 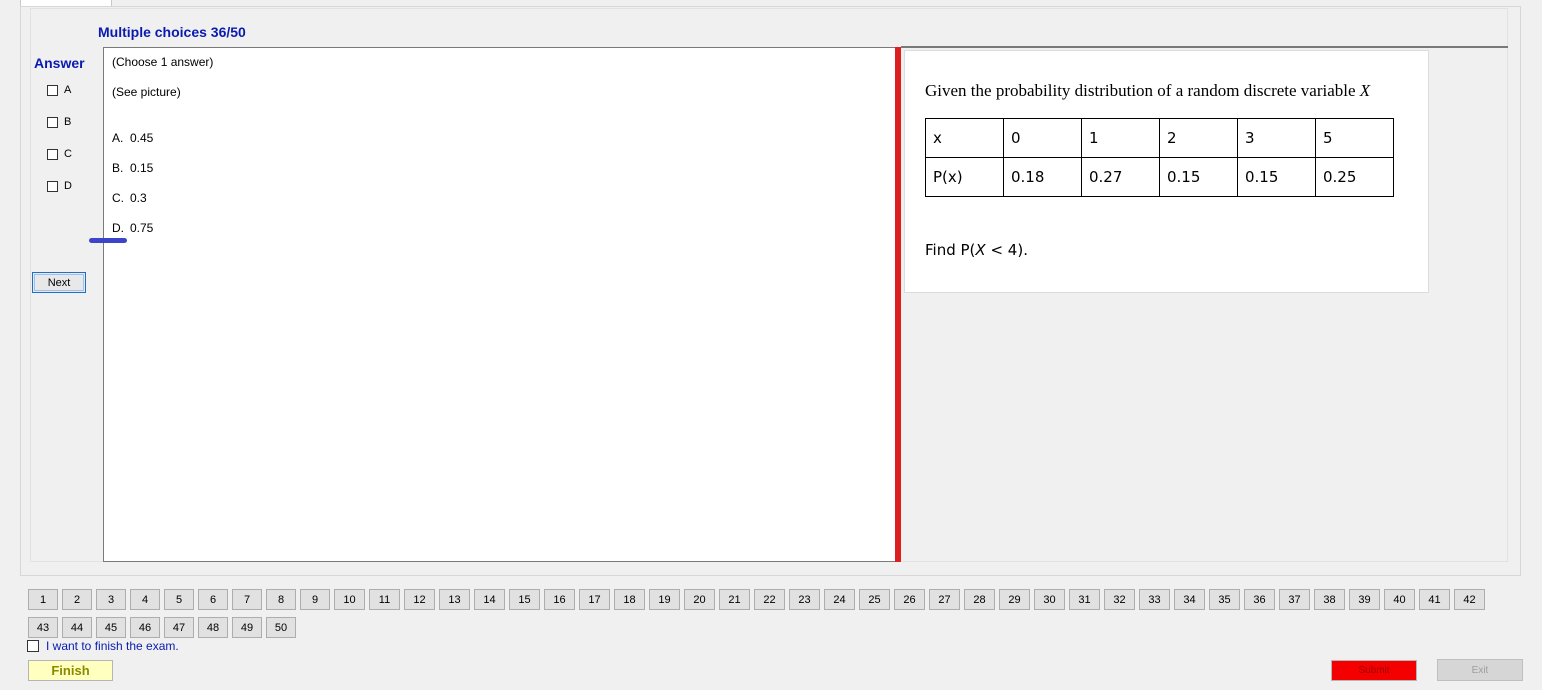 What do you see at coordinates (247, 599) in the screenshot?
I see `question-nav-button: 7` at bounding box center [247, 599].